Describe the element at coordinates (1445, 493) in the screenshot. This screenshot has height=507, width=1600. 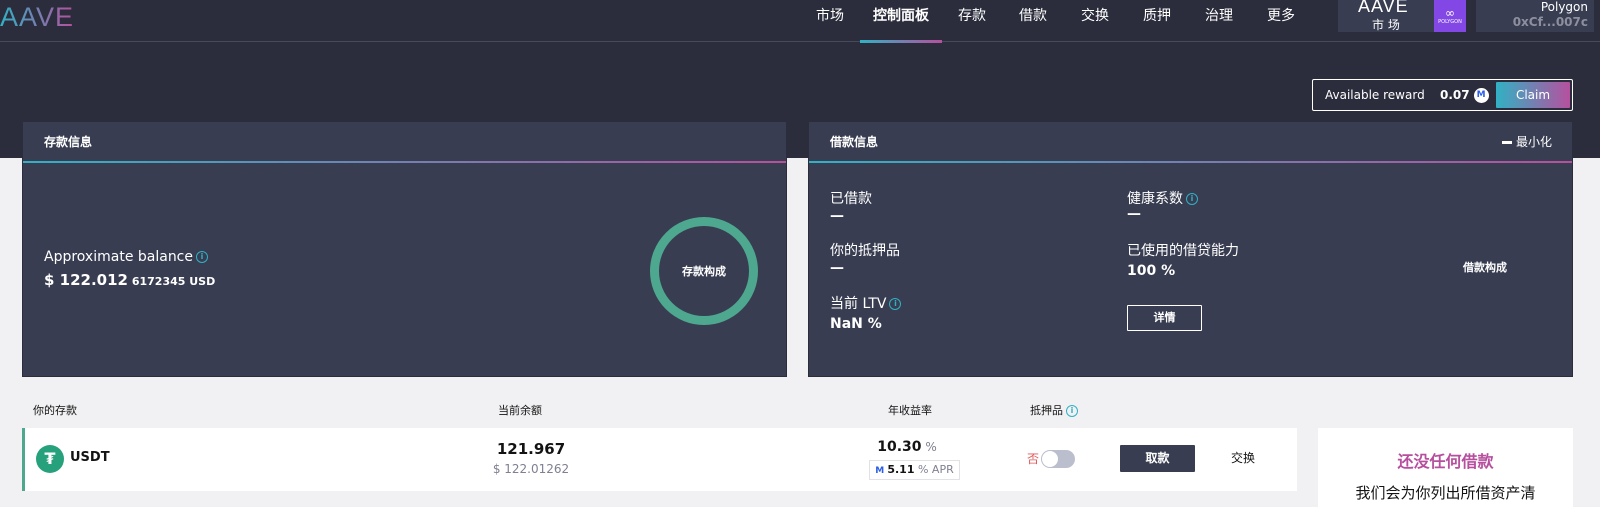
I see `no-borrows-description: 我们会为你列出所借资产清` at that location.